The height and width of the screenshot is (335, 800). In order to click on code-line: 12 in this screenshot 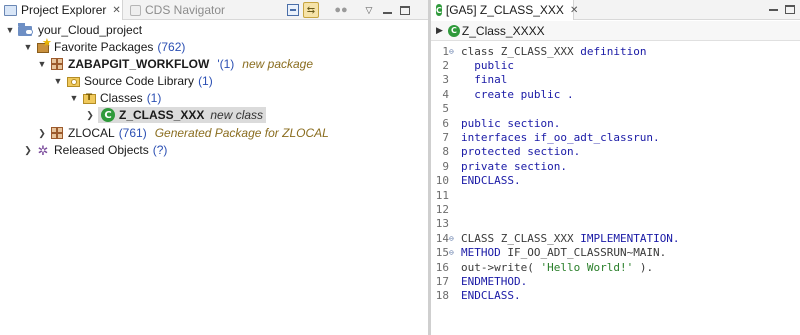, I will do `click(446, 209)`.